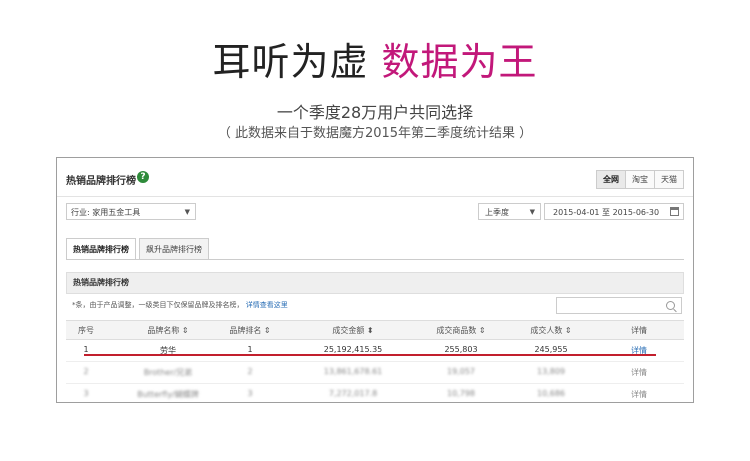 The image size is (750, 461). I want to click on highlight-underline, so click(370, 355).